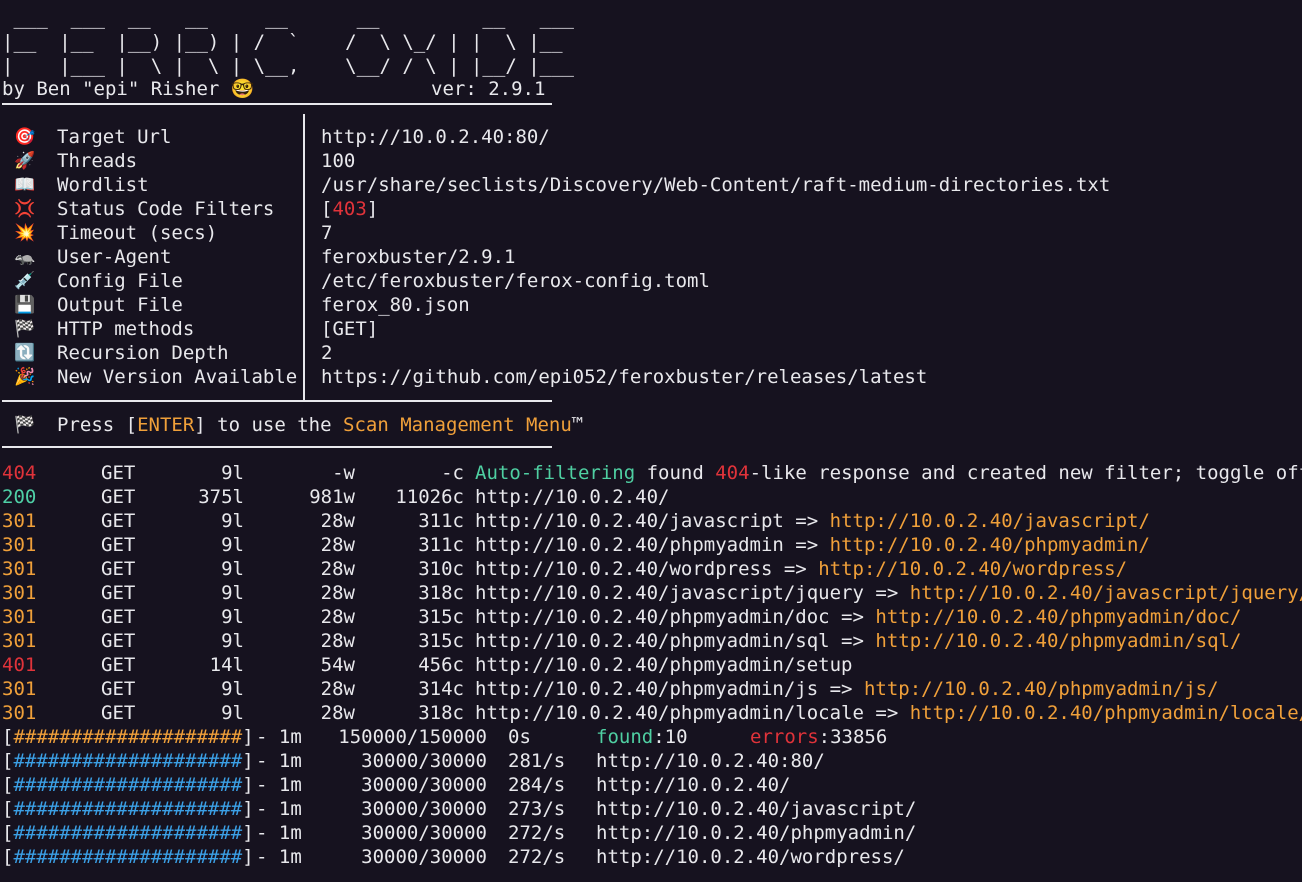 Image resolution: width=1302 pixels, height=882 pixels. What do you see at coordinates (441, 521) in the screenshot?
I see `char-count: 311c` at bounding box center [441, 521].